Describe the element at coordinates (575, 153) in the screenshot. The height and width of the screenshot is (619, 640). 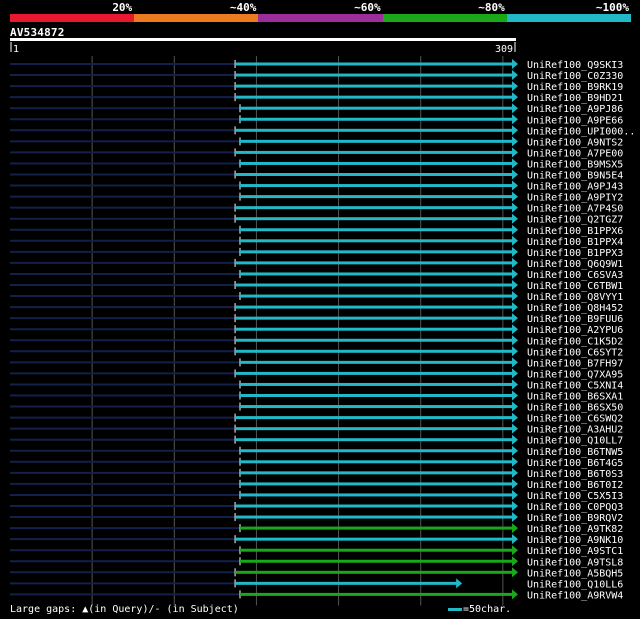
I see `hit-label: UniRef100_A7PE00` at that location.